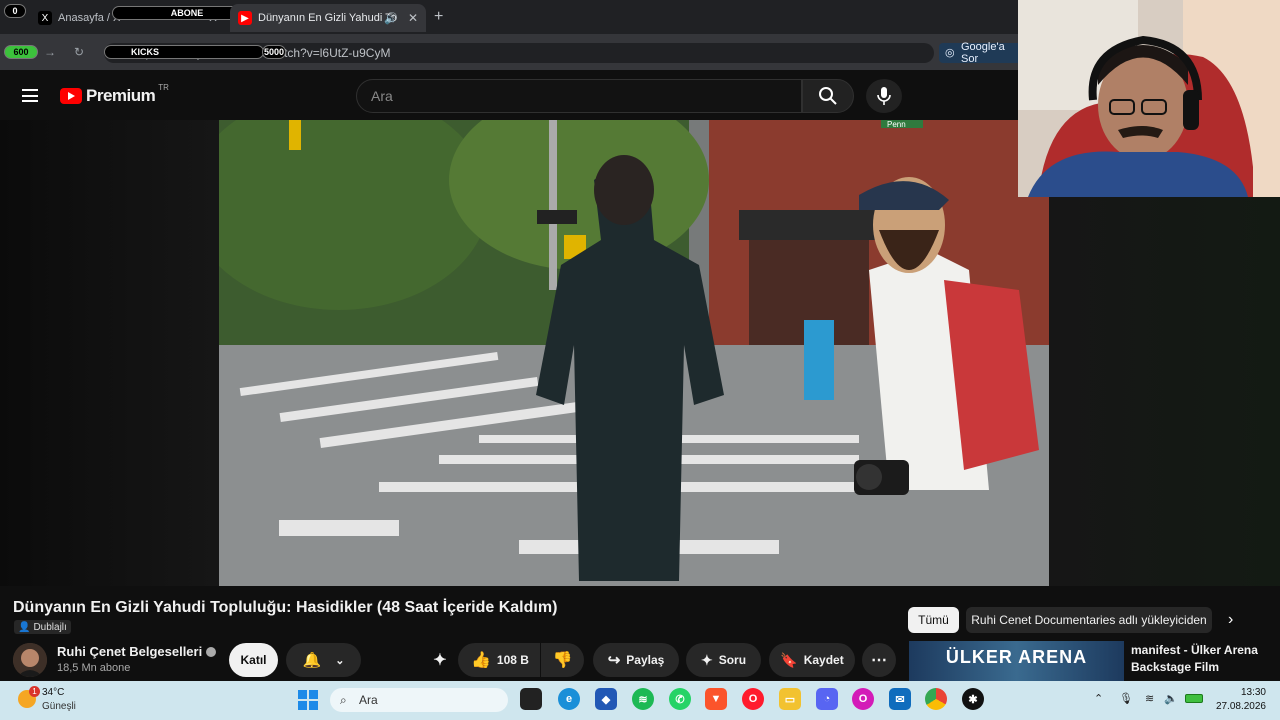  Describe the element at coordinates (1240, 706) in the screenshot. I see `clock-date: 27.08.2026` at that location.